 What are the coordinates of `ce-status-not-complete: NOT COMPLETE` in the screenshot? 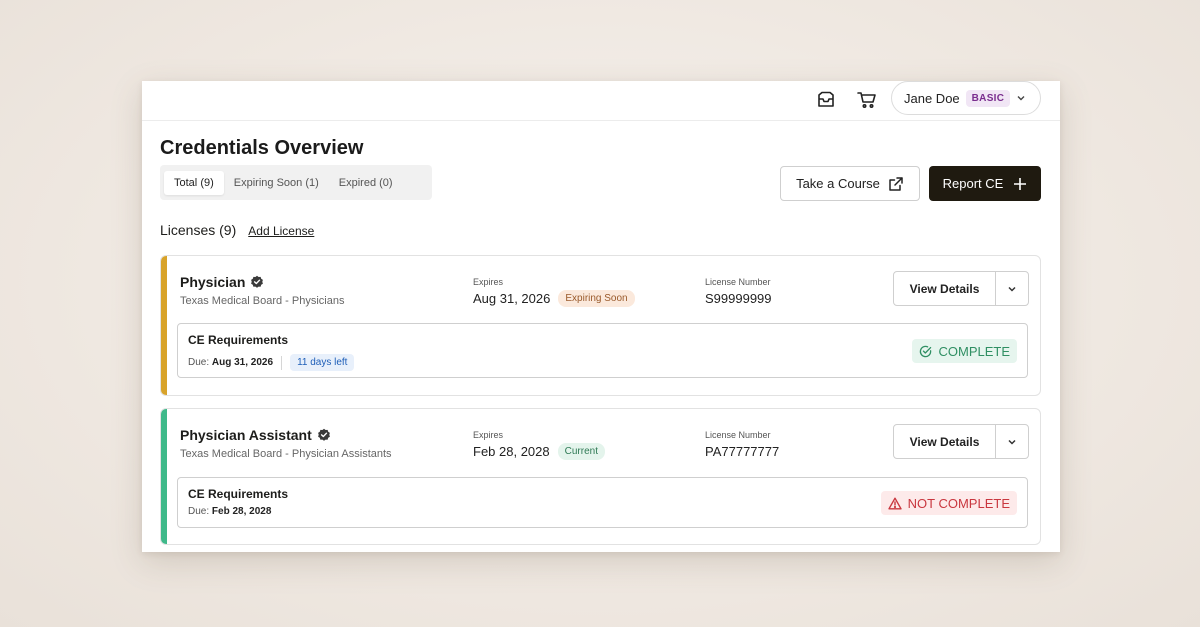 It's located at (948, 503).